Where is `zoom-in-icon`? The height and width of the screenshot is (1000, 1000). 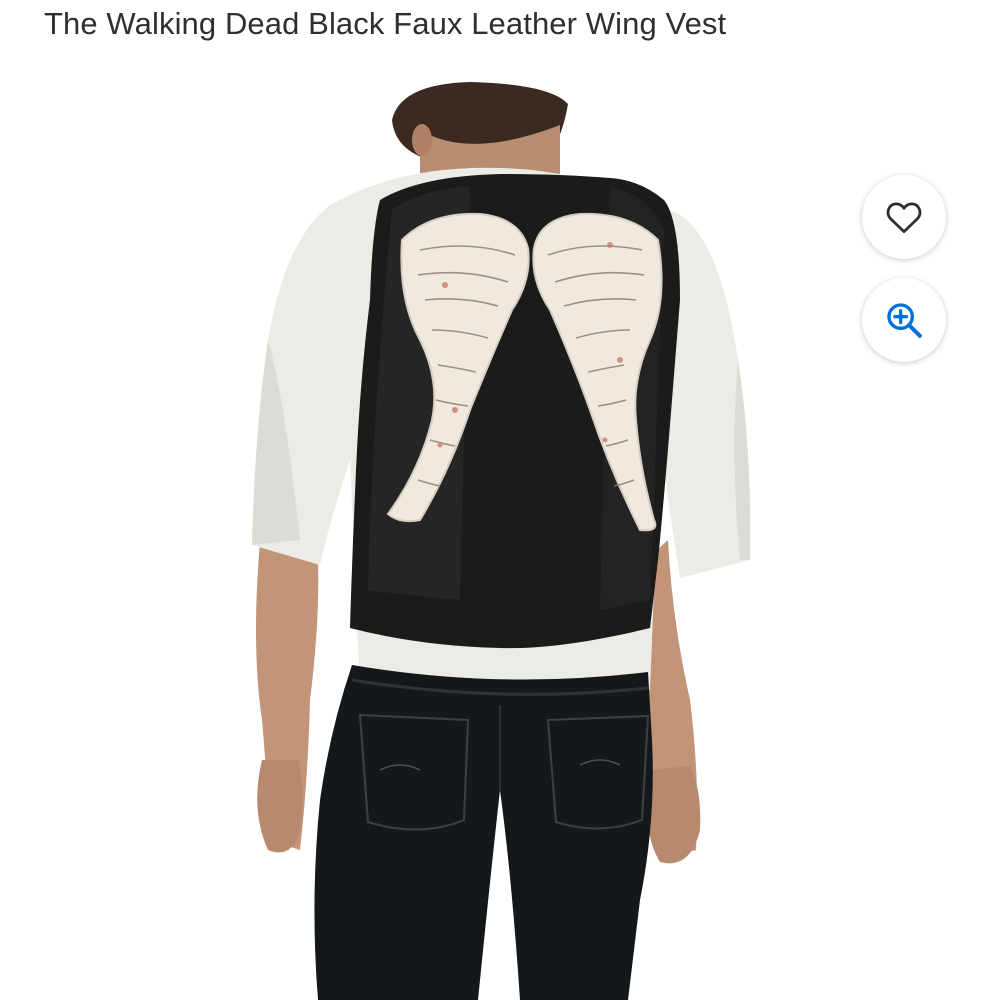
zoom-in-icon is located at coordinates (904, 320).